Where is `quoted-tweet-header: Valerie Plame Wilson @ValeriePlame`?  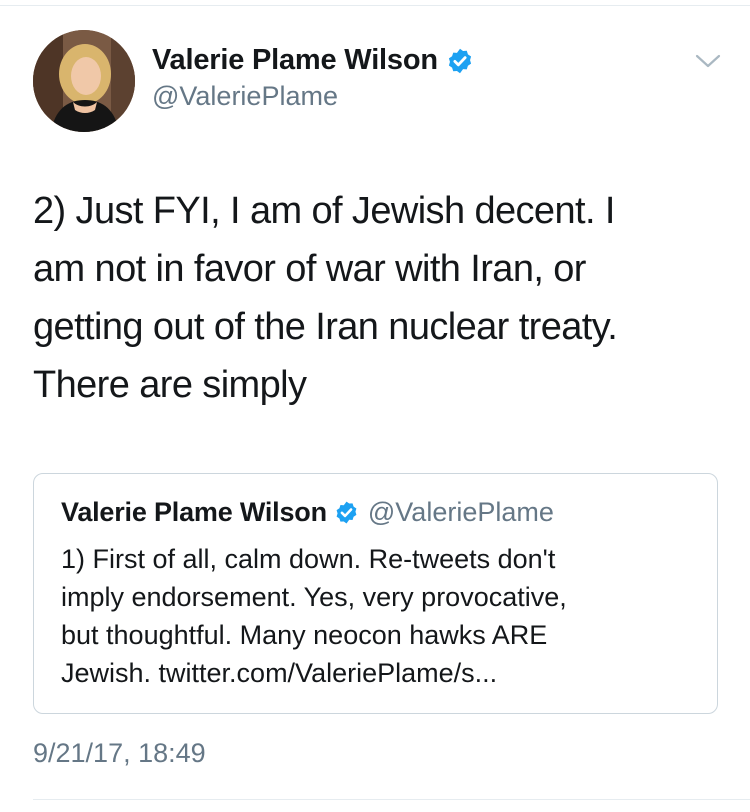
quoted-tweet-header: Valerie Plame Wilson @ValeriePlame is located at coordinates (307, 512).